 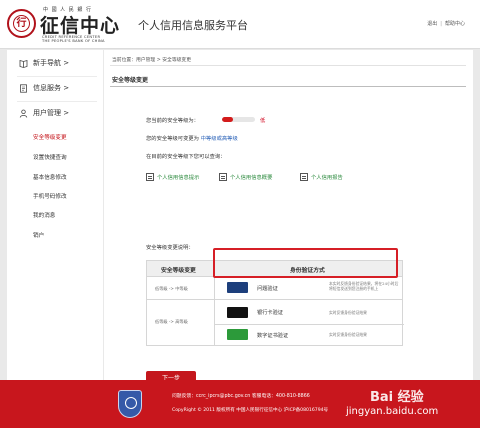 What do you see at coordinates (267, 289) in the screenshot?
I see `table-cell-method: 问题验证` at bounding box center [267, 289].